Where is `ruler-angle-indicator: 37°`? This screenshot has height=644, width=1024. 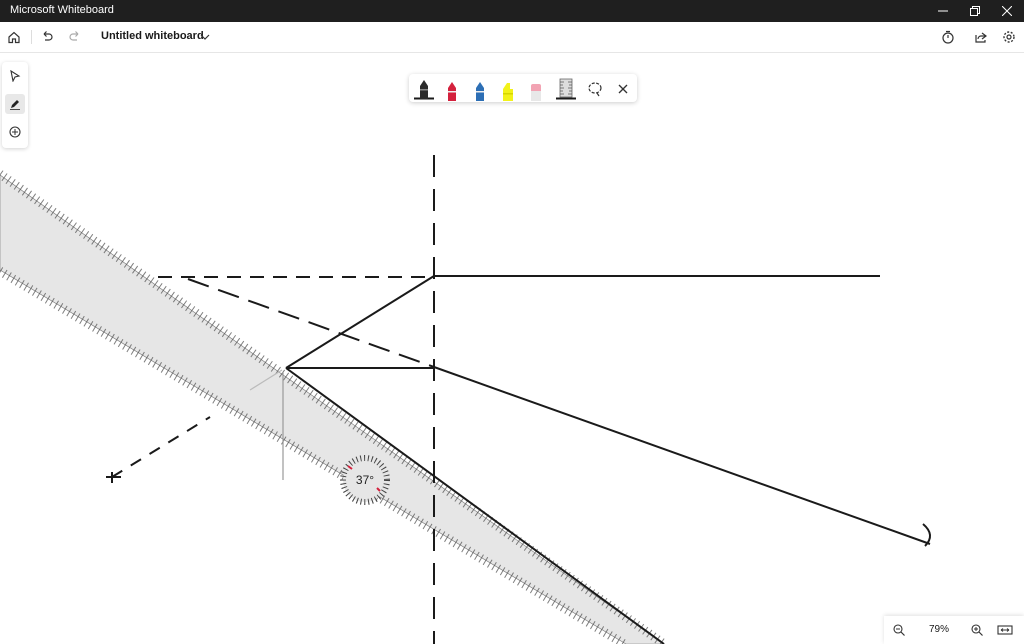
ruler-angle-indicator: 37° is located at coordinates (365, 480).